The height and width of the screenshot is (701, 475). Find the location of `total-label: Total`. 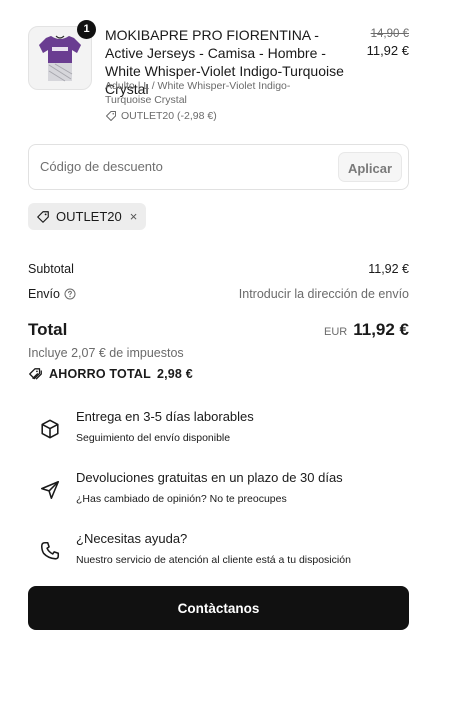

total-label: Total is located at coordinates (48, 329).